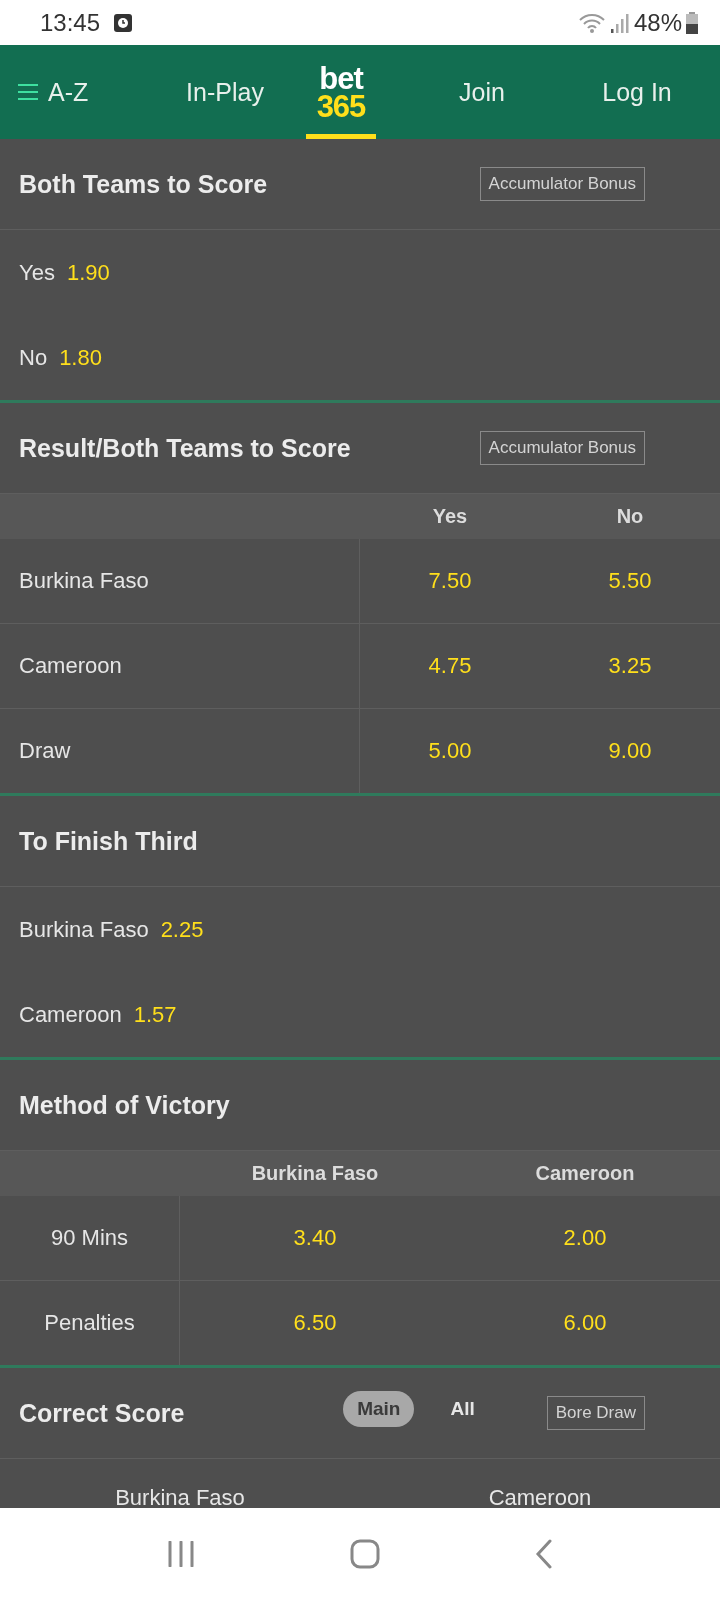 The height and width of the screenshot is (1600, 720). Describe the element at coordinates (28, 92) in the screenshot. I see `menu-icon` at that location.